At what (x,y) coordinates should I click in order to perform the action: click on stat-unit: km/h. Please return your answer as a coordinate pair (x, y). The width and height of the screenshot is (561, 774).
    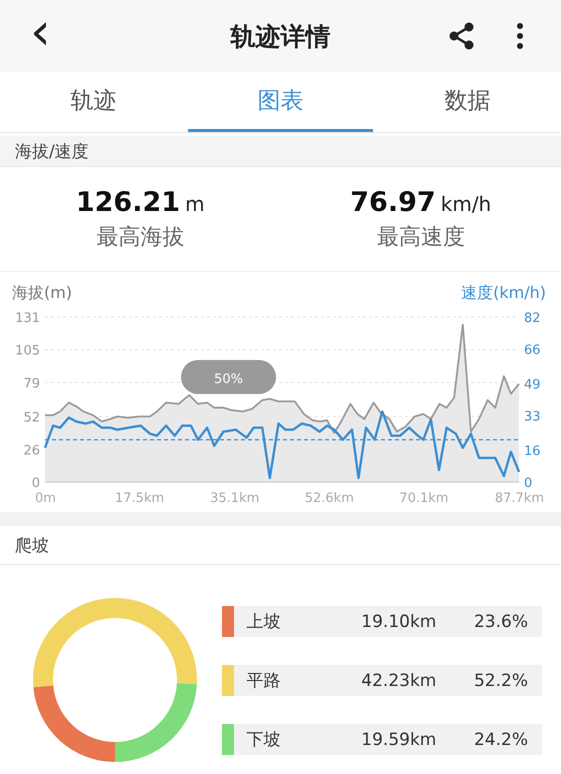
    Looking at the image, I should click on (466, 204).